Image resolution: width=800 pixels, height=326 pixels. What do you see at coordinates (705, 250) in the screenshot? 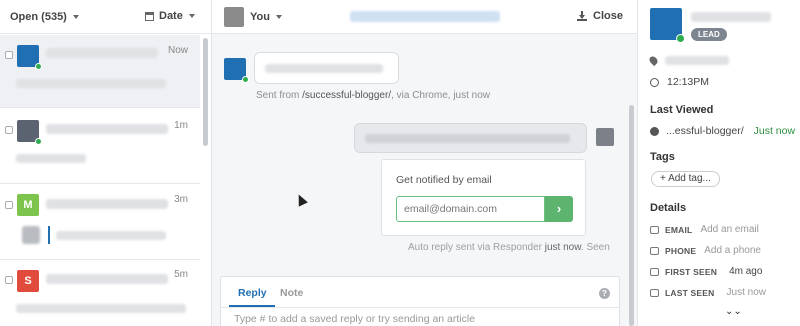
I see `detail-phone-row: PHONE Add a phone` at bounding box center [705, 250].